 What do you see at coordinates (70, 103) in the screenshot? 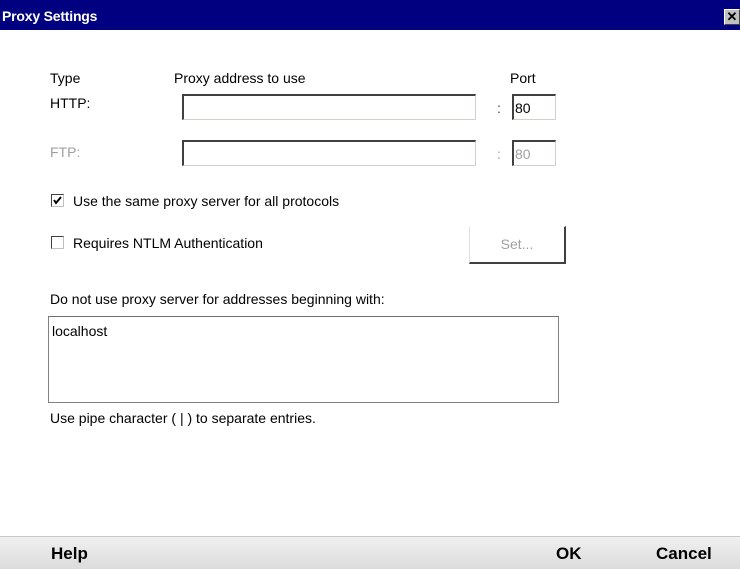
I see `http-label: HTTP:` at bounding box center [70, 103].